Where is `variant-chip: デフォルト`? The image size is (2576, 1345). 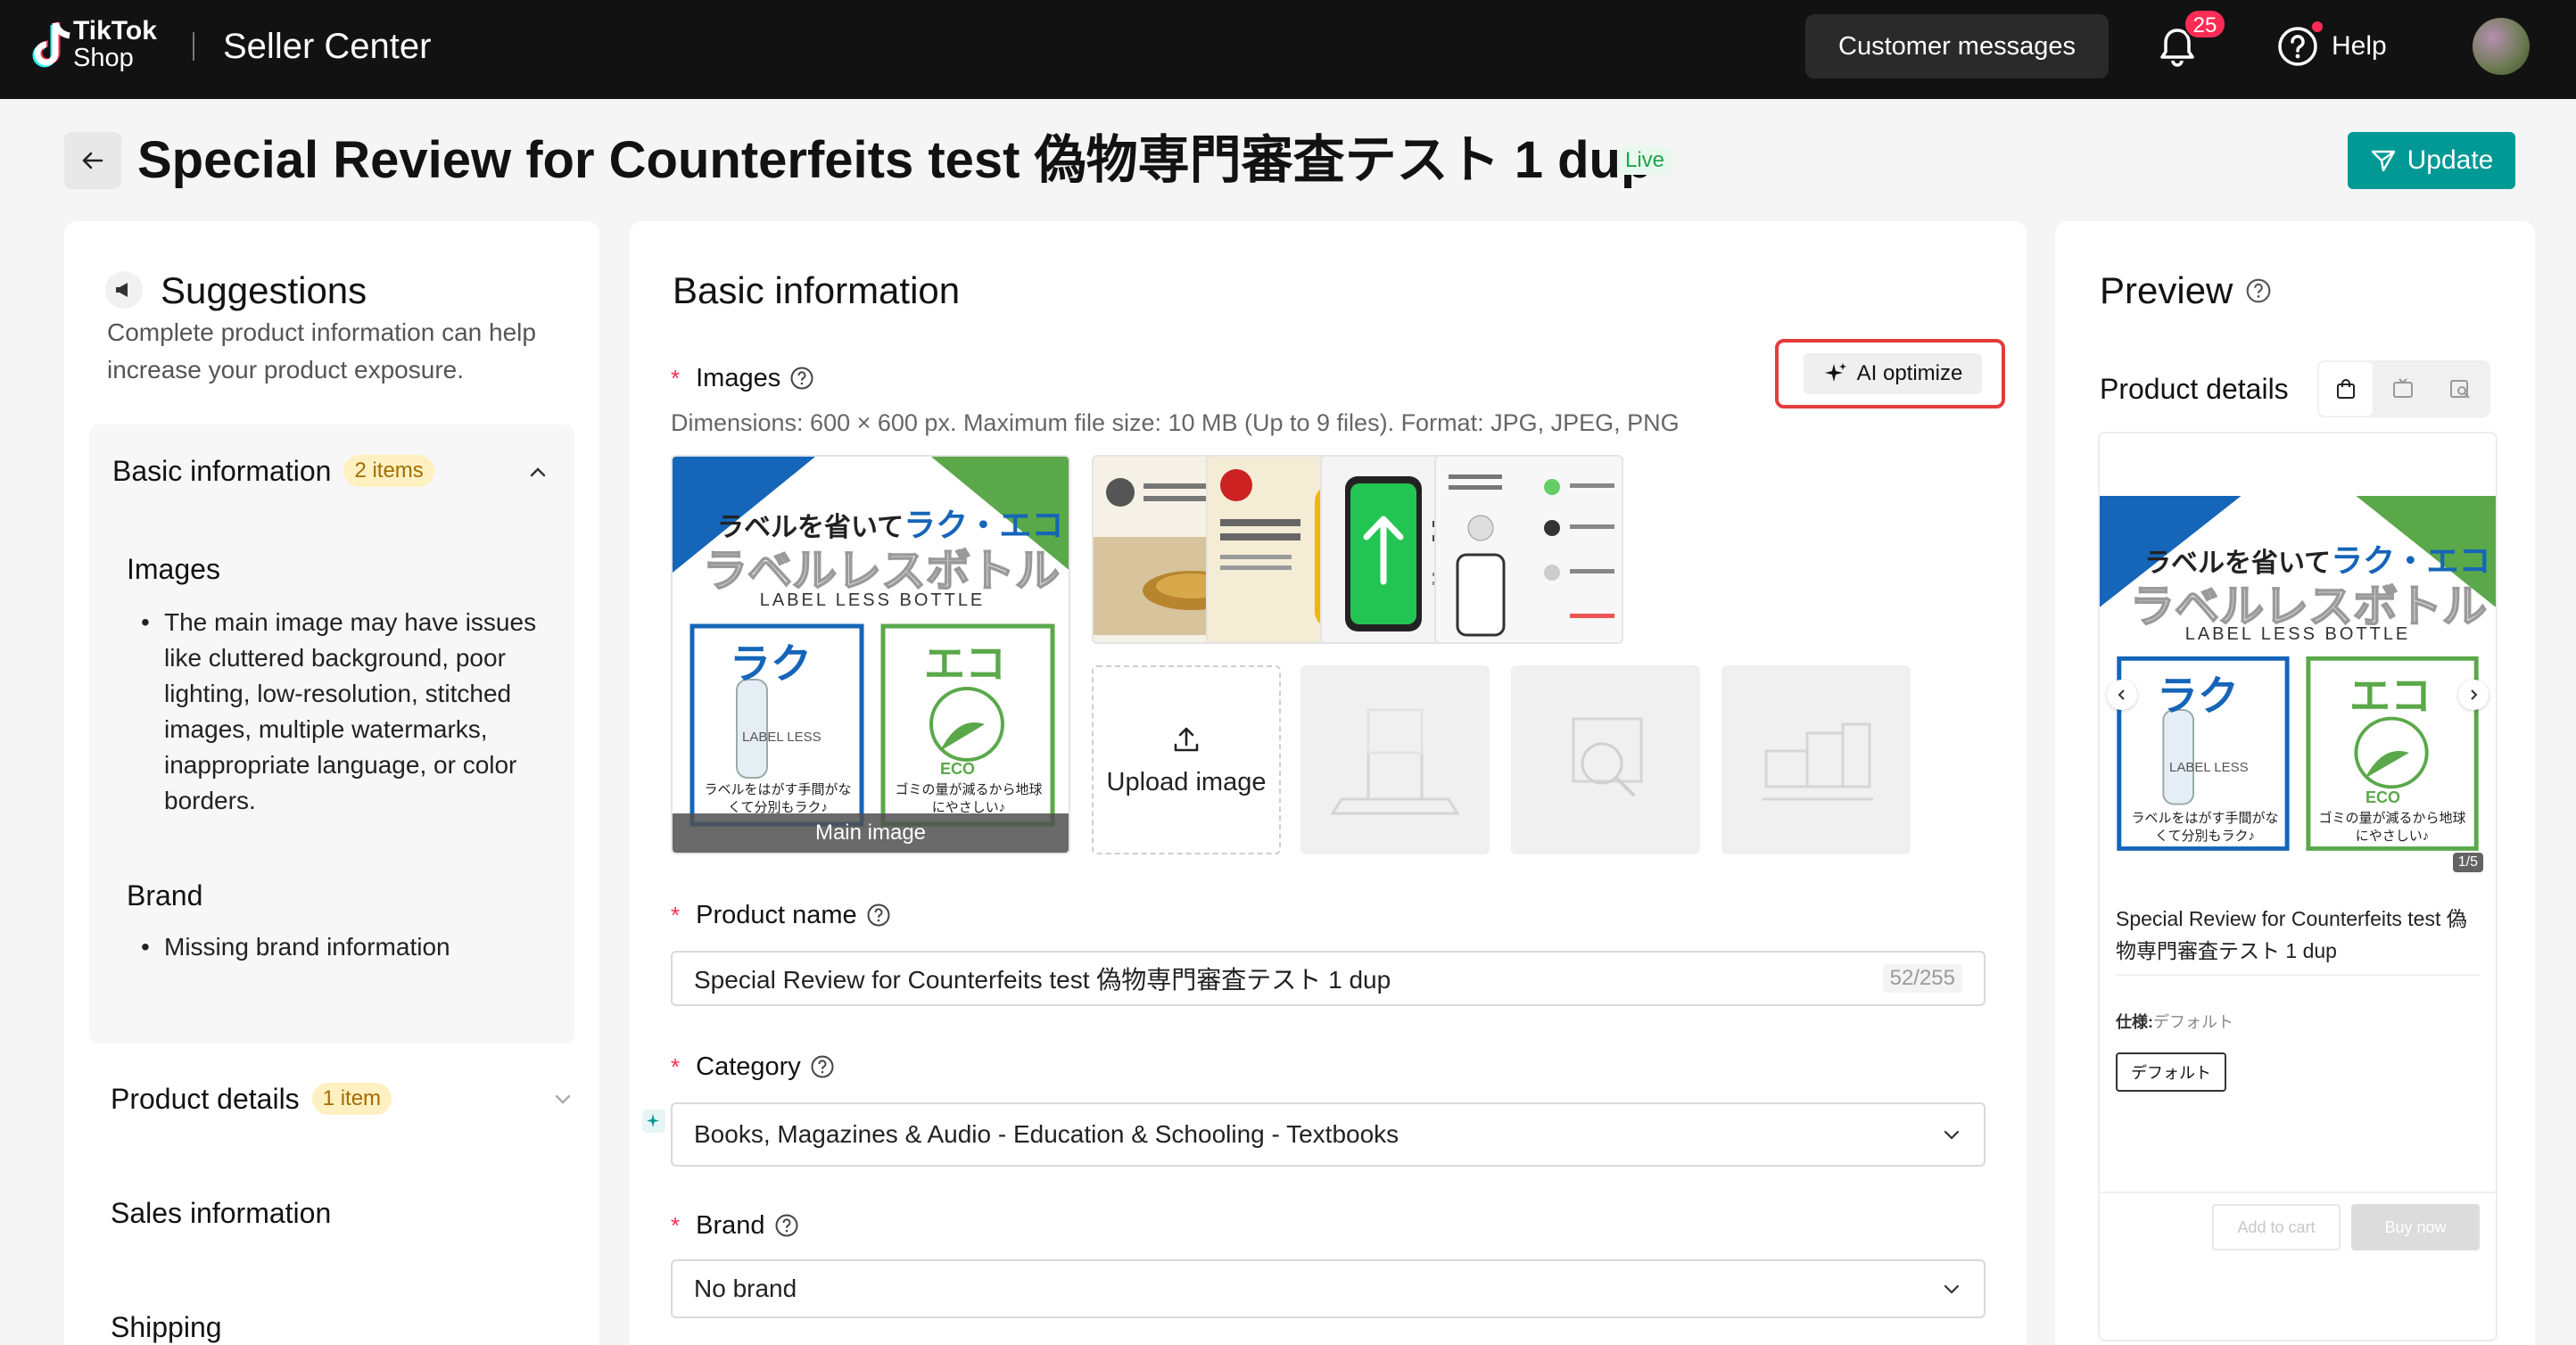 variant-chip: デフォルト is located at coordinates (2171, 1072).